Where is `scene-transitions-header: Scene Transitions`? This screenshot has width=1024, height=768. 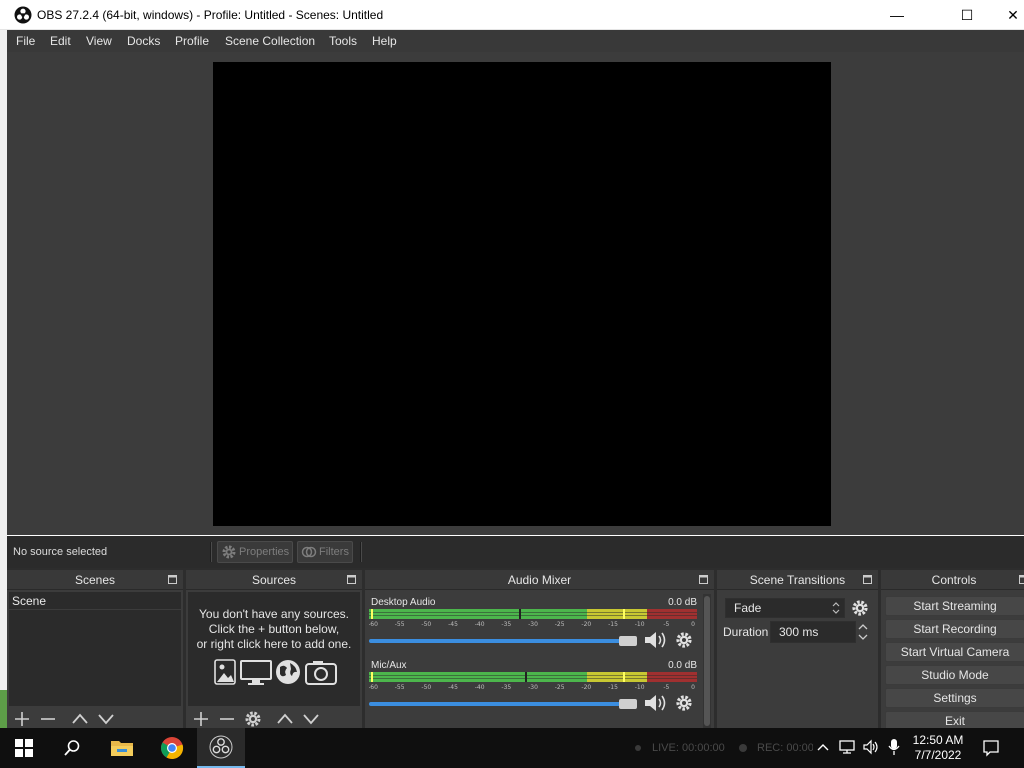 scene-transitions-header: Scene Transitions is located at coordinates (797, 580).